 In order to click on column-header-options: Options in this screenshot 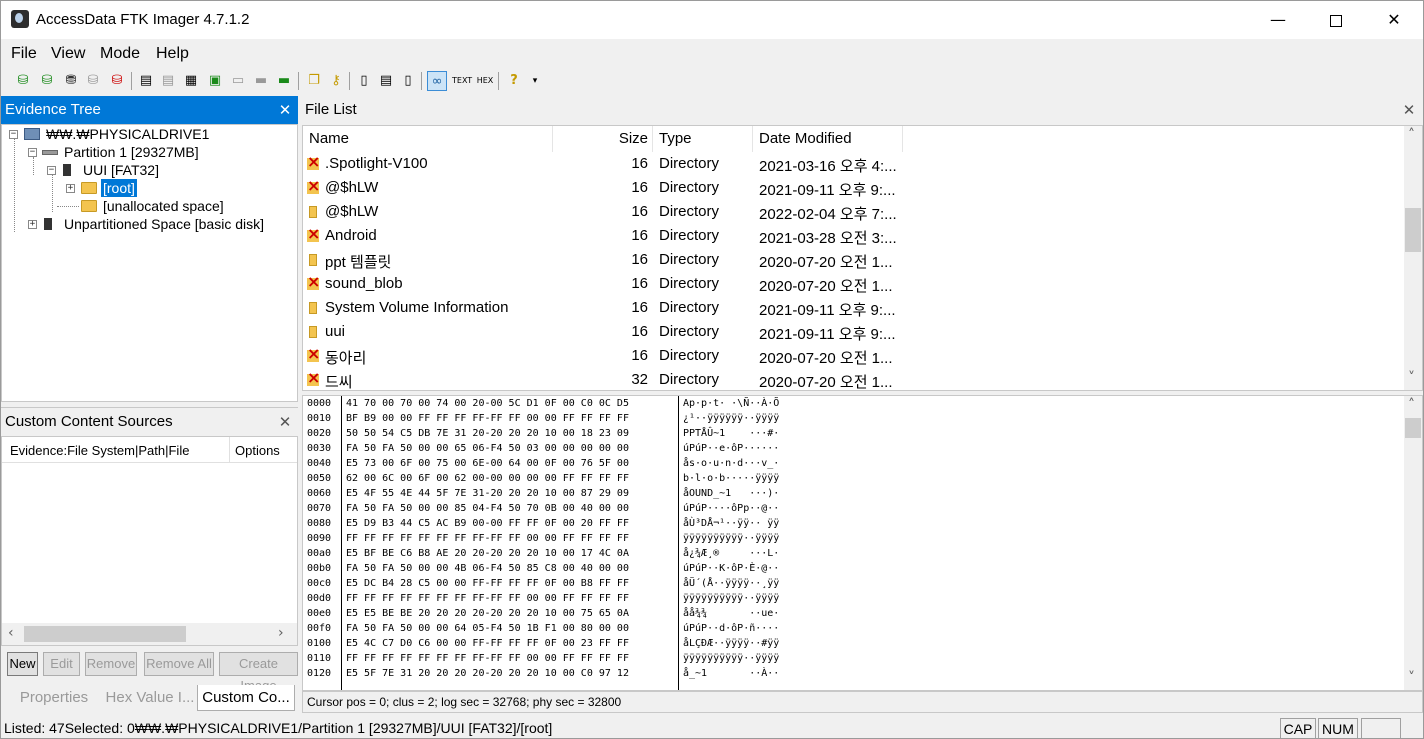, I will do `click(257, 450)`.